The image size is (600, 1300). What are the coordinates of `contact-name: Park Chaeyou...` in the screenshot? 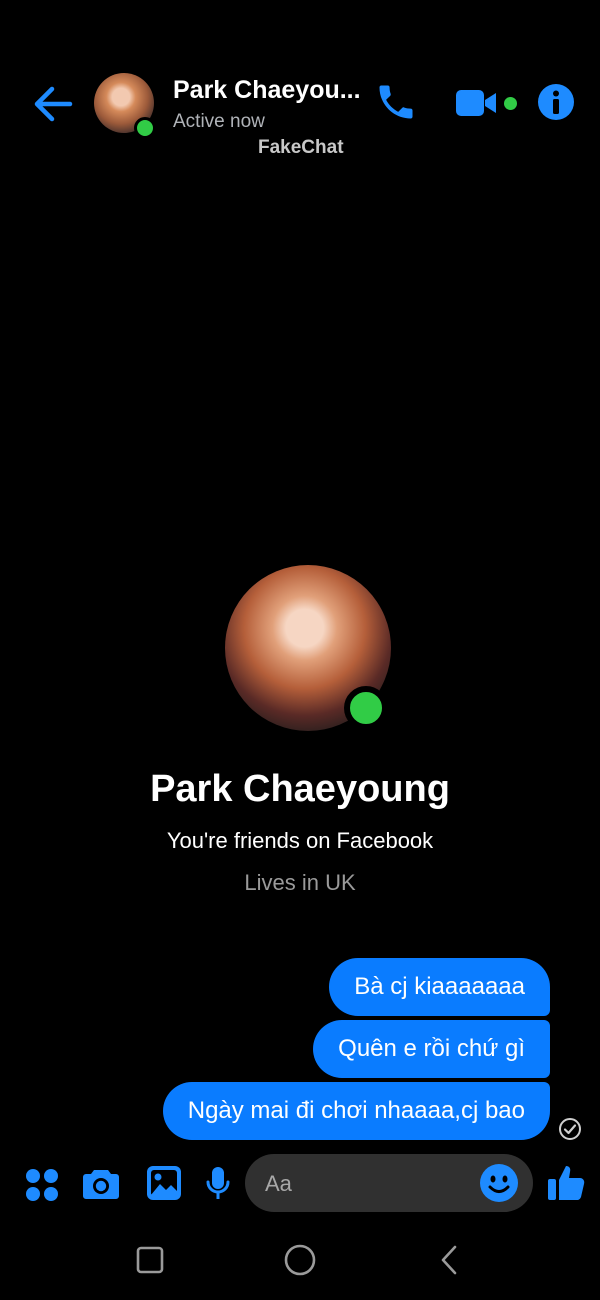 It's located at (267, 90).